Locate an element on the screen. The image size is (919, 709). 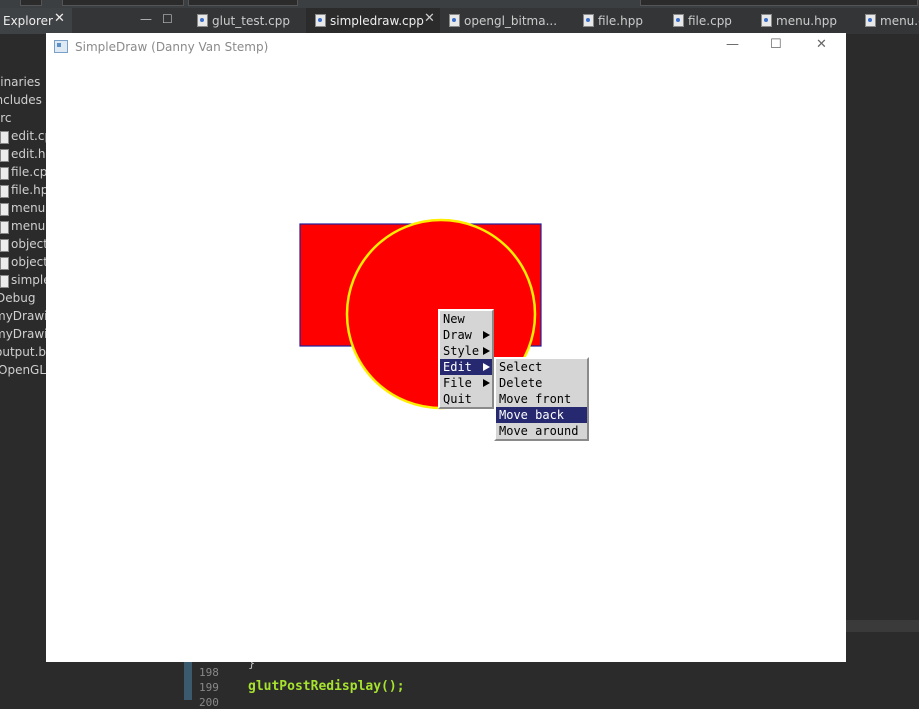
tree-item: Binaries is located at coordinates (23, 83).